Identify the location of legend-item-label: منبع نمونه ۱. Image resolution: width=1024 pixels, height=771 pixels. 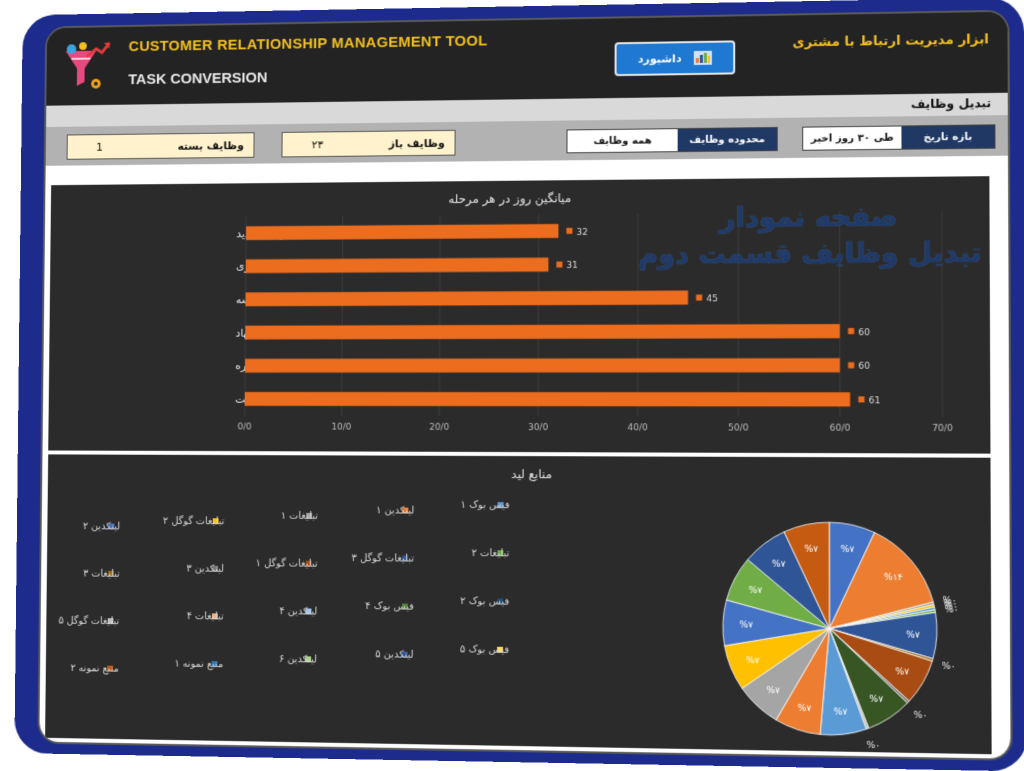
(198, 664).